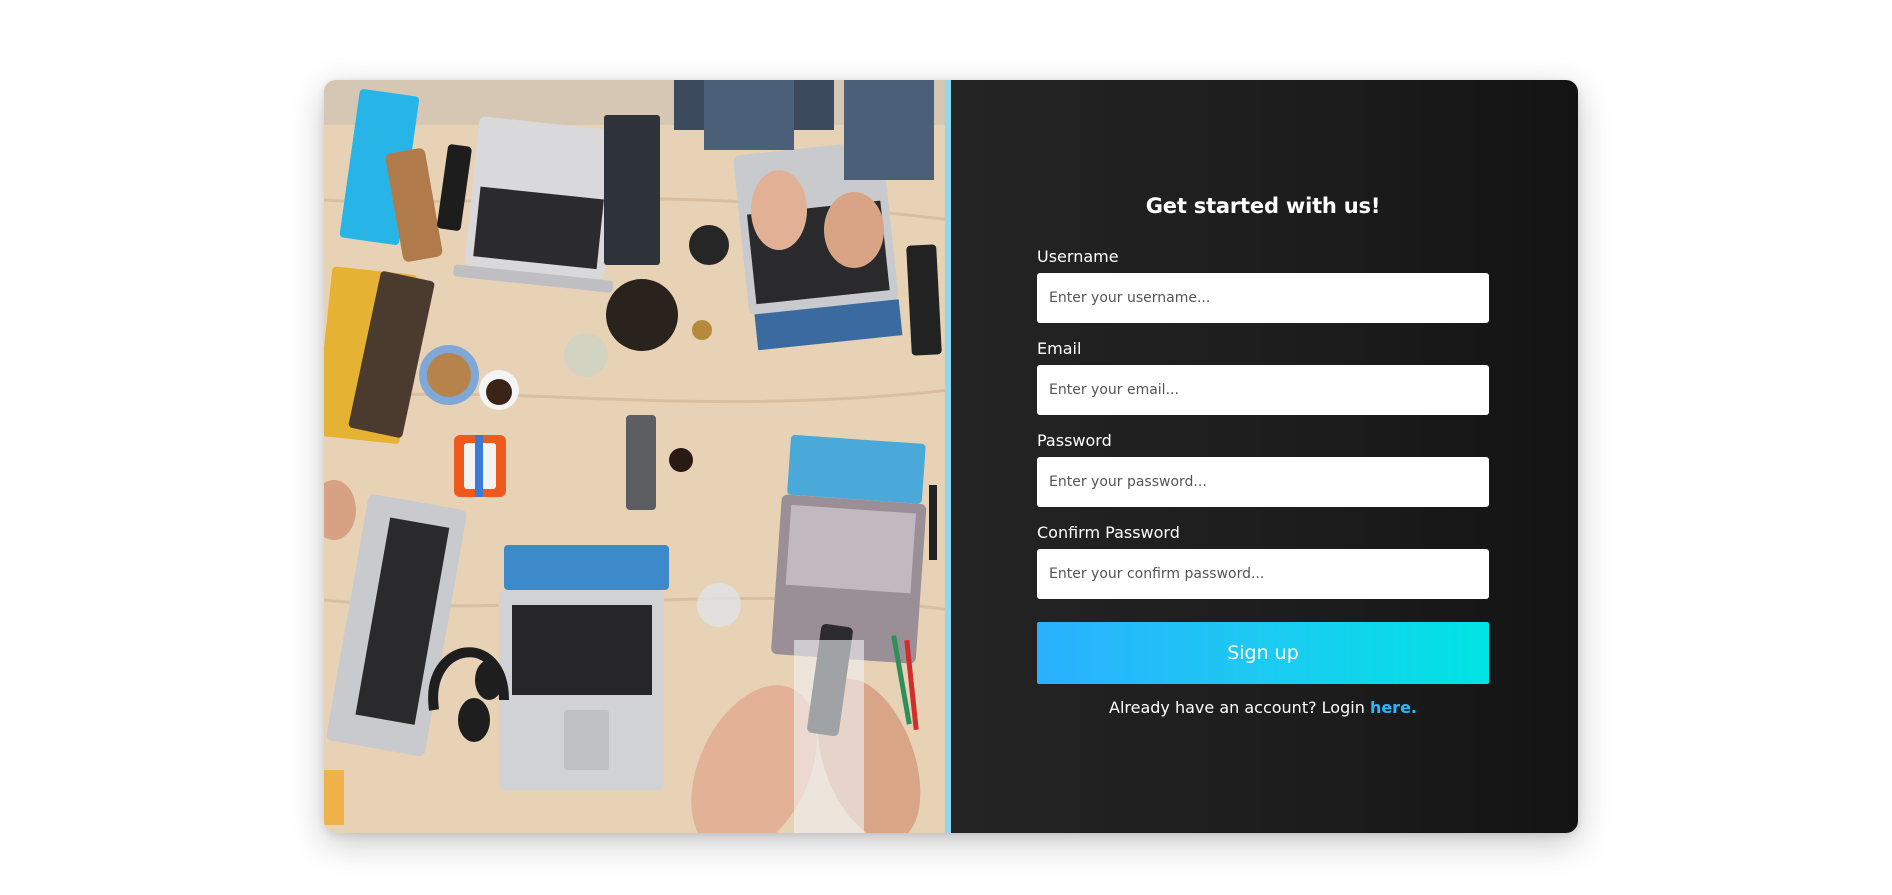 The width and height of the screenshot is (1892, 895). I want to click on confirm-password-input, so click(1263, 574).